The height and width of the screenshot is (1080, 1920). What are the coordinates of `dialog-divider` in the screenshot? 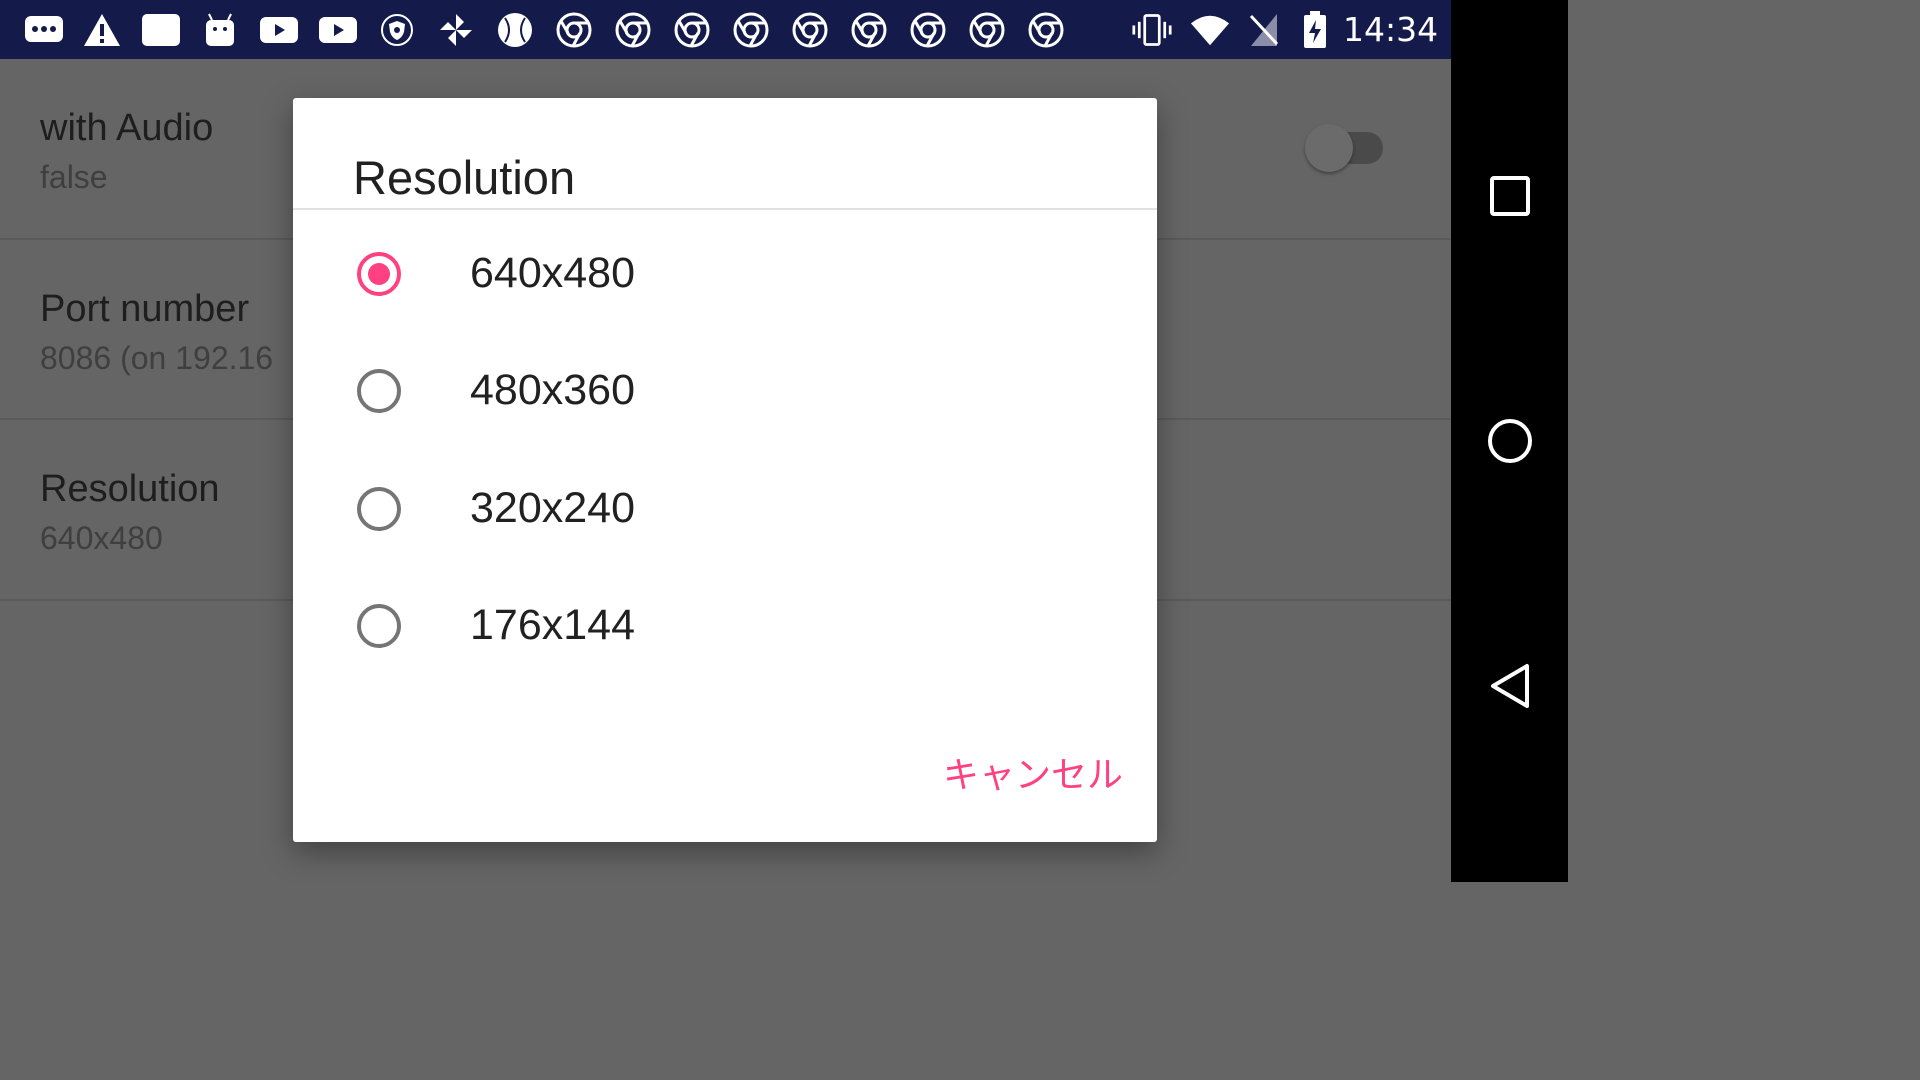 It's located at (725, 209).